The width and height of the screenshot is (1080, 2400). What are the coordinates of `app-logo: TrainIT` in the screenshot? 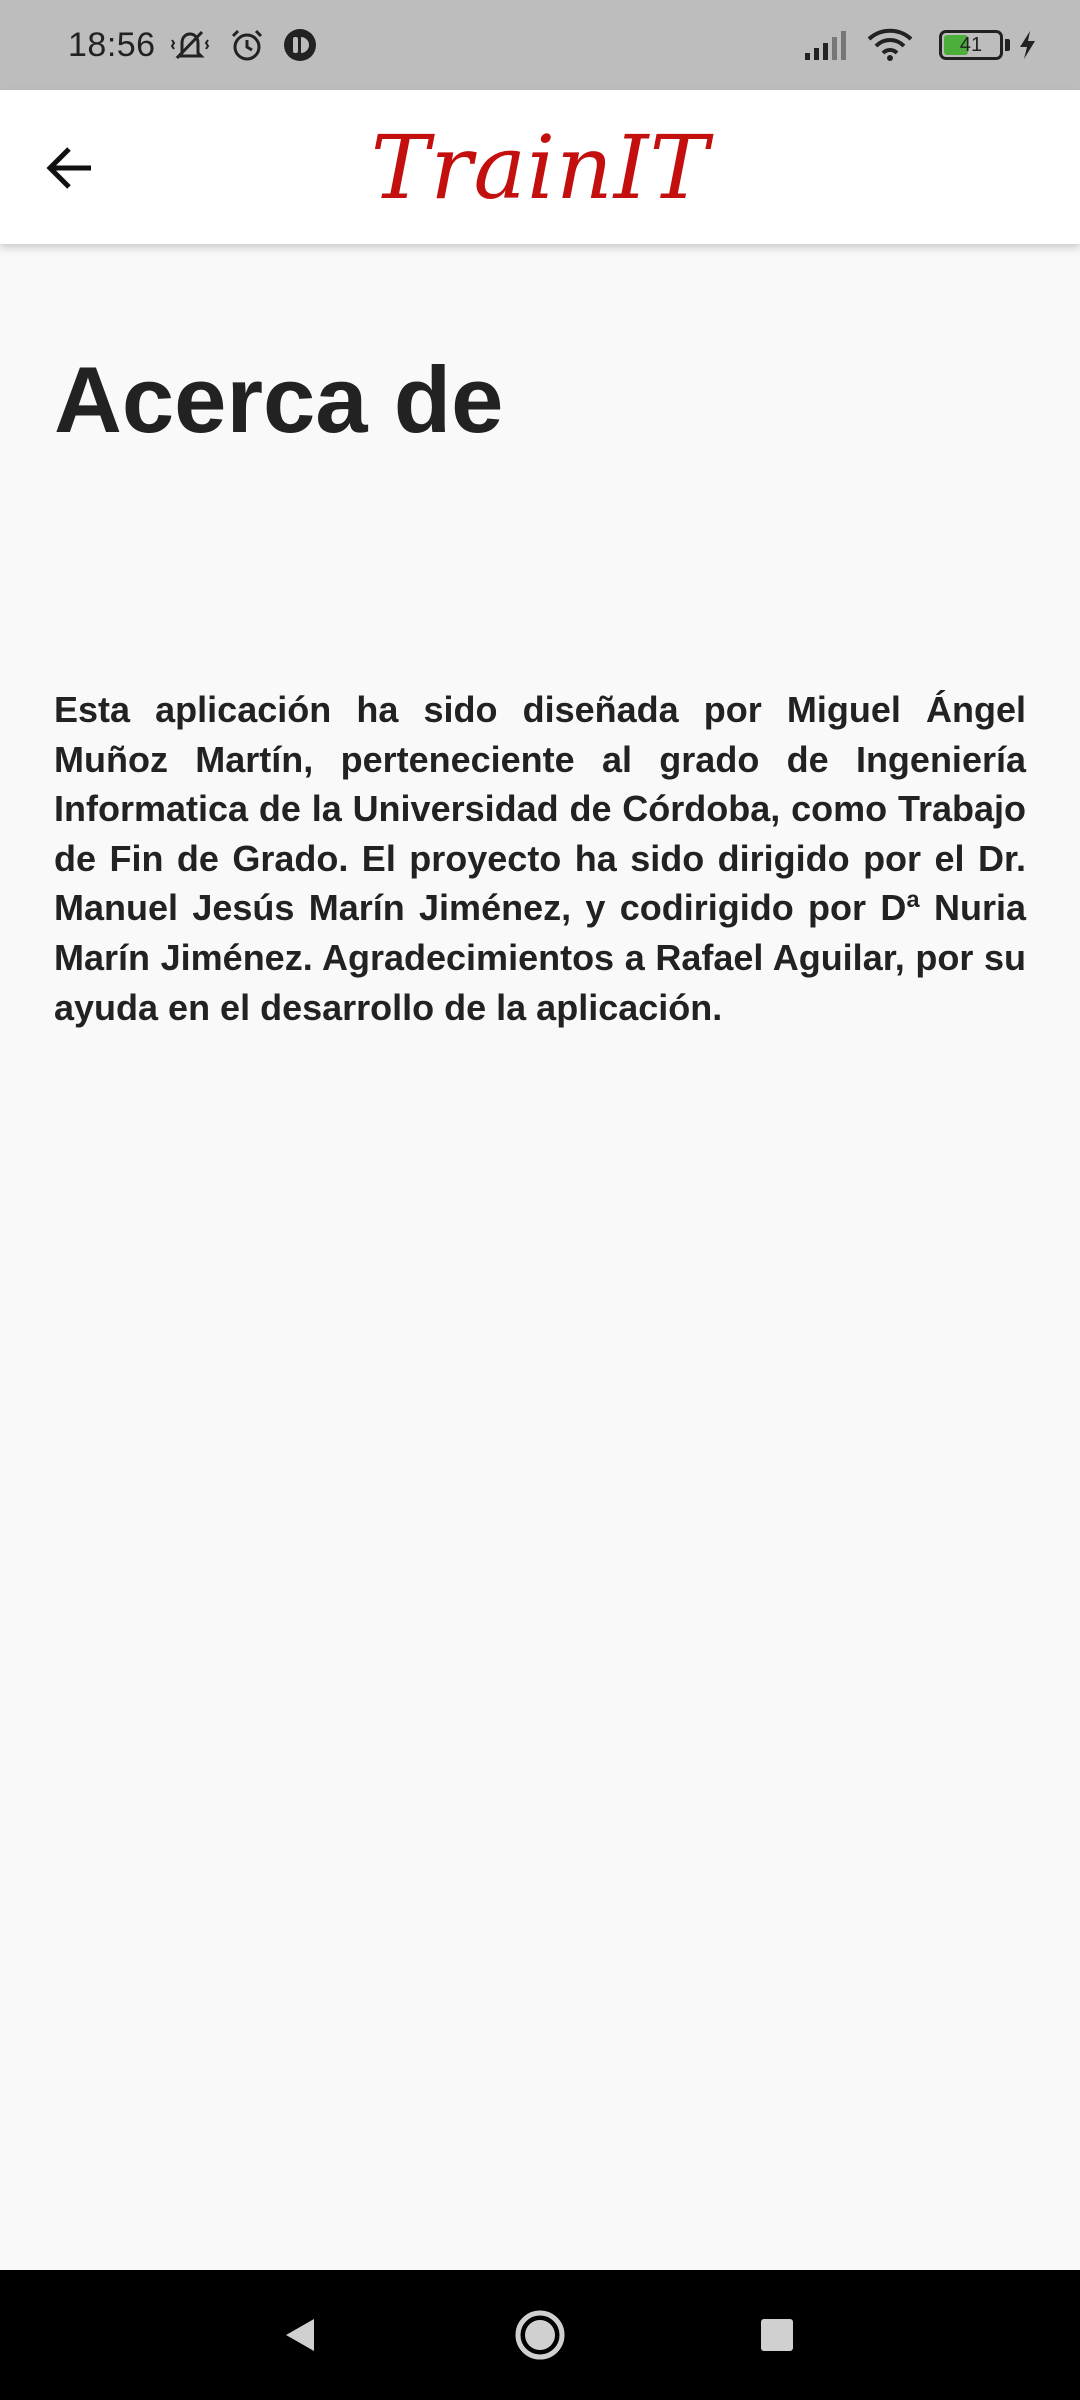 It's located at (540, 167).